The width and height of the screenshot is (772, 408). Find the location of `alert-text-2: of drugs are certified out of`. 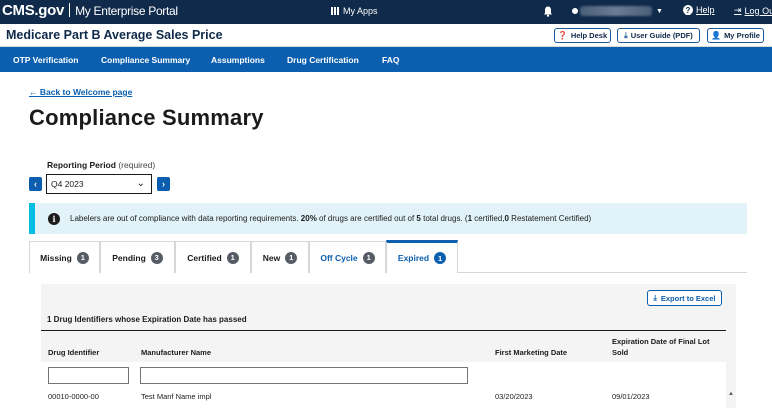

alert-text-2: of drugs are certified out of is located at coordinates (366, 218).